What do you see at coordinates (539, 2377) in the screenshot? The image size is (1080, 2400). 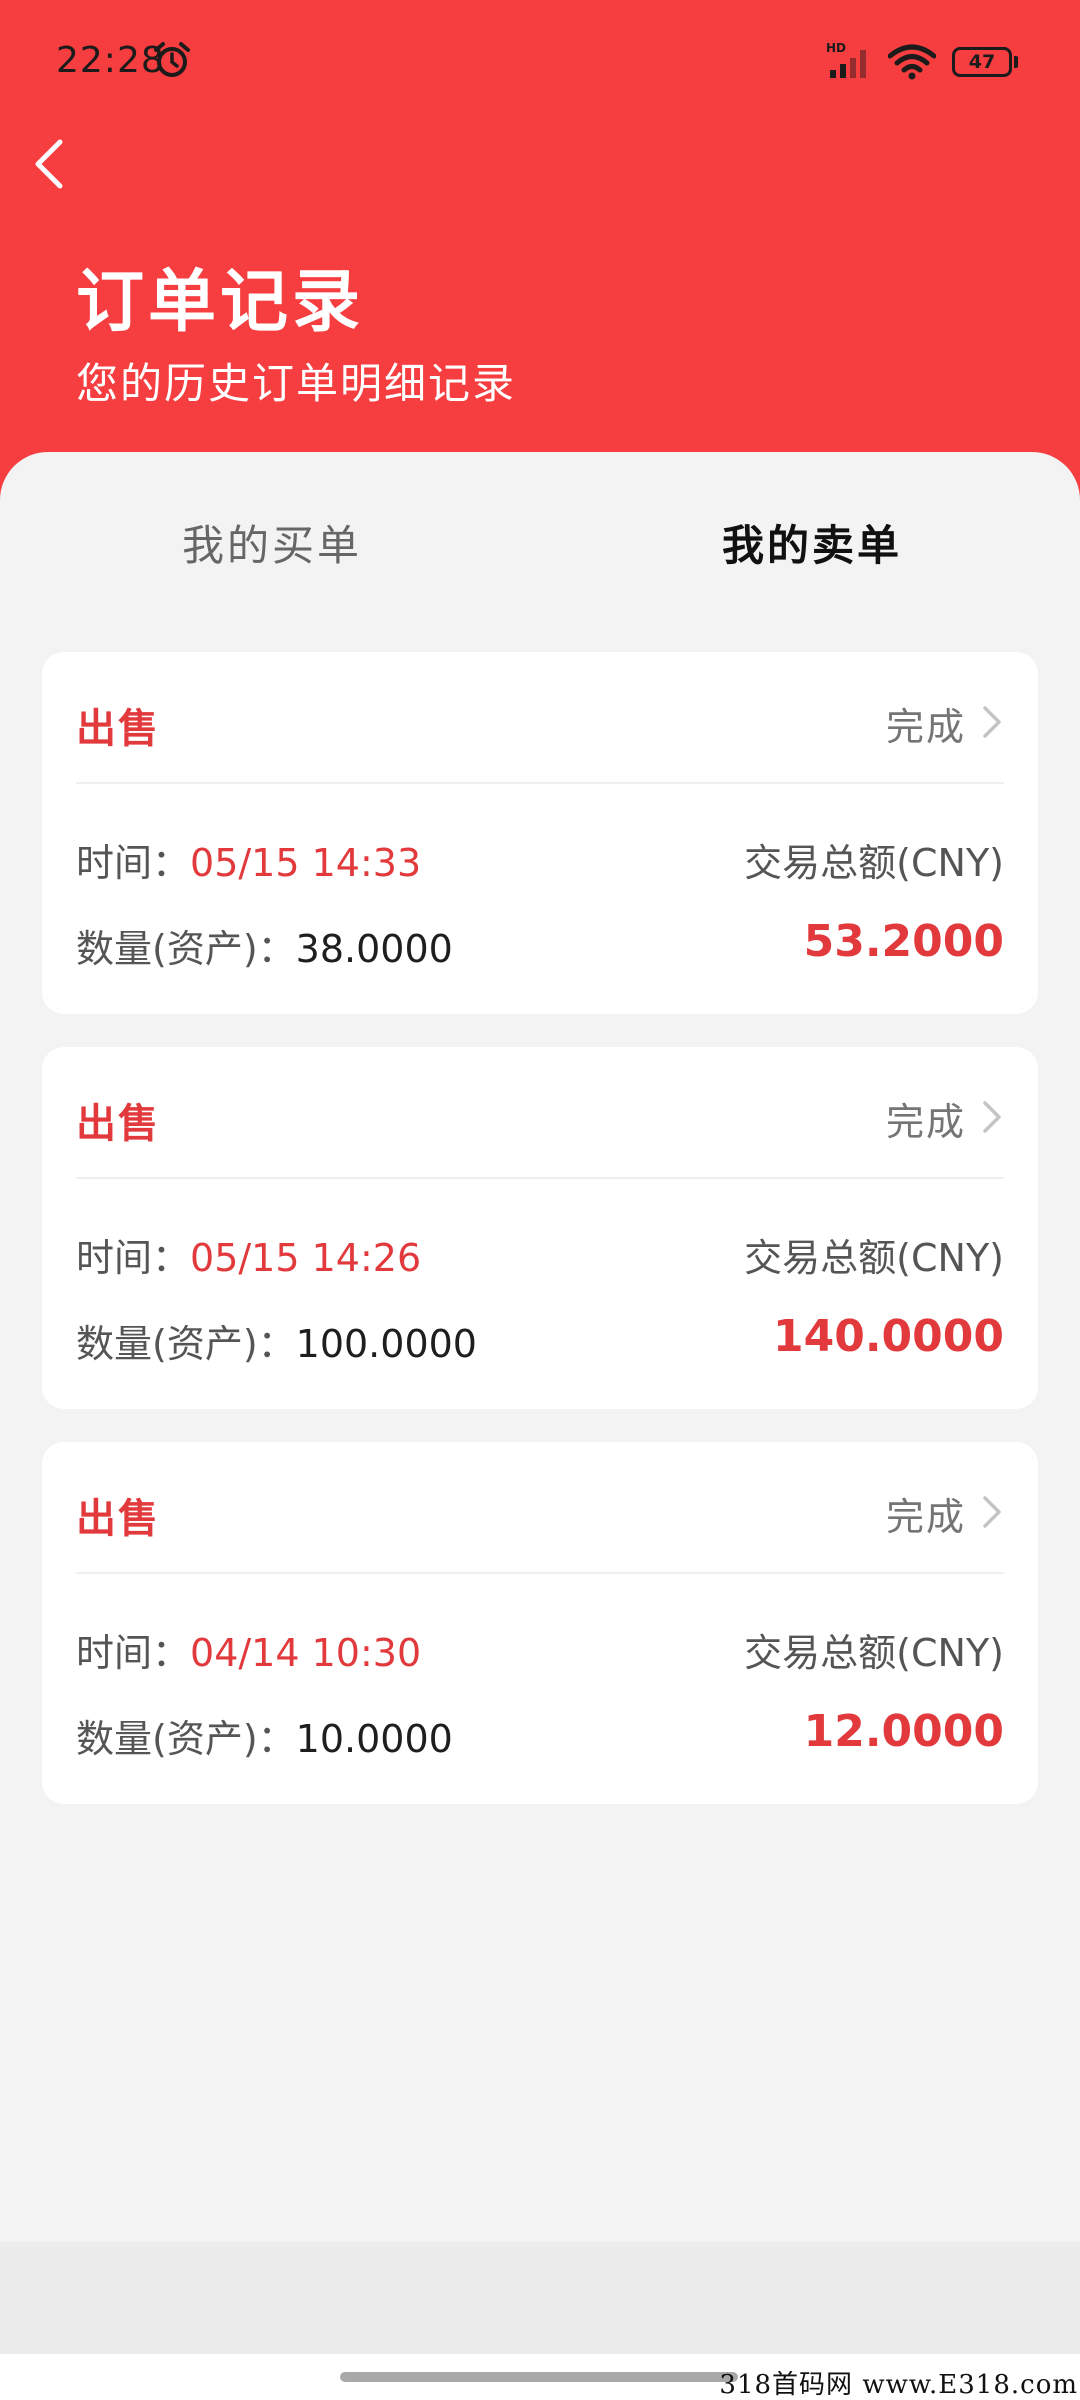 I see `home-indicator` at bounding box center [539, 2377].